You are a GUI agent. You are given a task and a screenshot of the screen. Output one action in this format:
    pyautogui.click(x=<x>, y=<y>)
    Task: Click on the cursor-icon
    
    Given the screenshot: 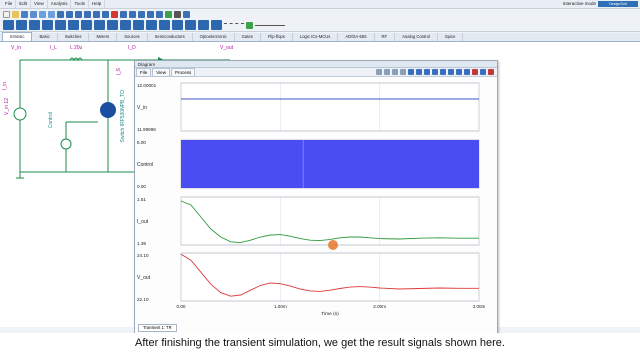 What is the action you would take?
    pyautogui.click(x=379, y=72)
    